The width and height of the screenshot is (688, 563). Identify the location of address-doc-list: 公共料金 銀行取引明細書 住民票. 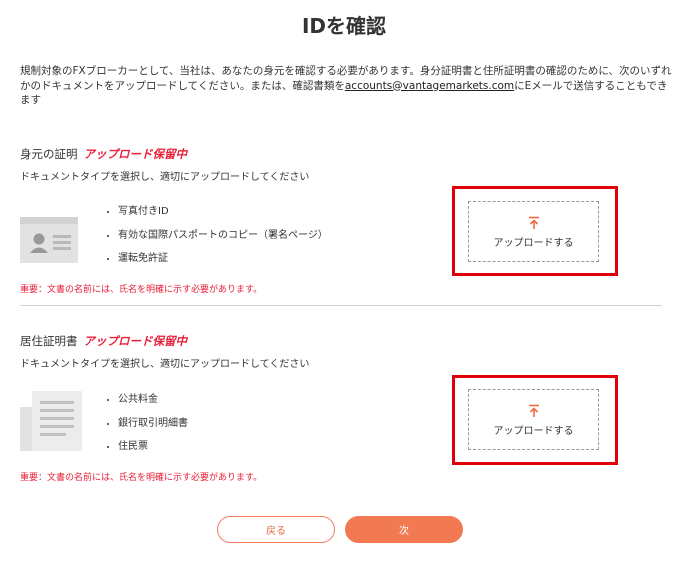
(144, 429).